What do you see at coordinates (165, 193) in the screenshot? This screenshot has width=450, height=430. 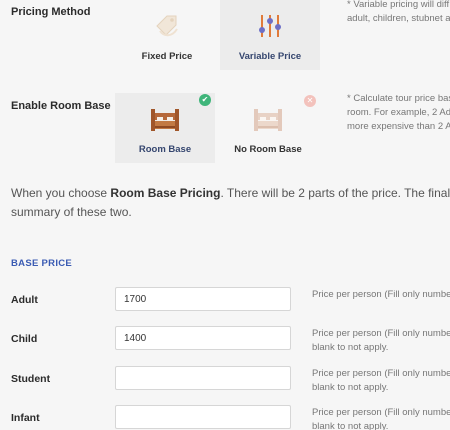 I see `info-highlight: Room Base Pricing` at bounding box center [165, 193].